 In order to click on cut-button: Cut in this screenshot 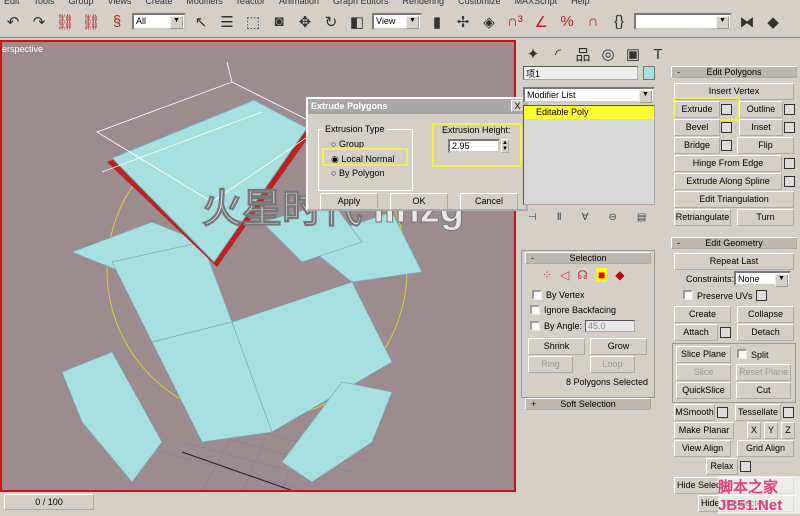, I will do `click(763, 390)`.